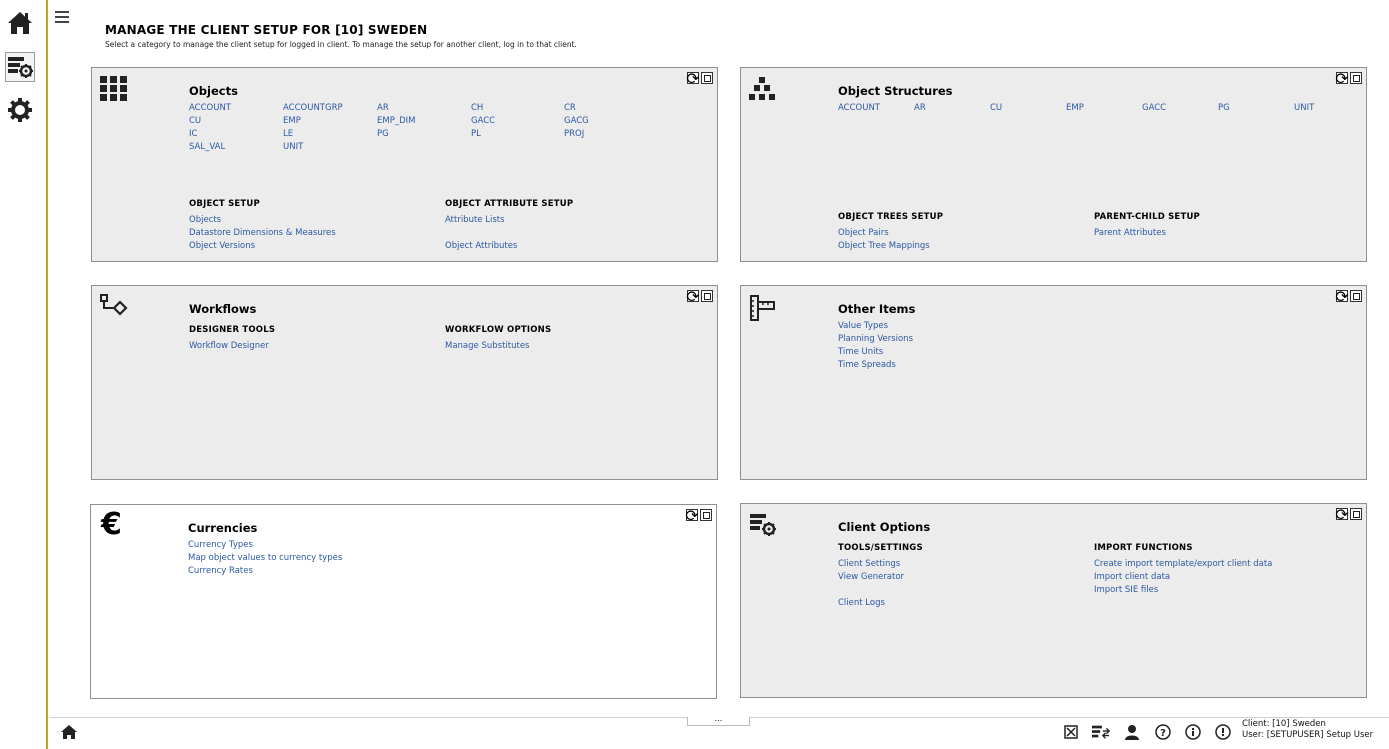 The image size is (1389, 749). I want to click on object-link: CU, so click(195, 121).